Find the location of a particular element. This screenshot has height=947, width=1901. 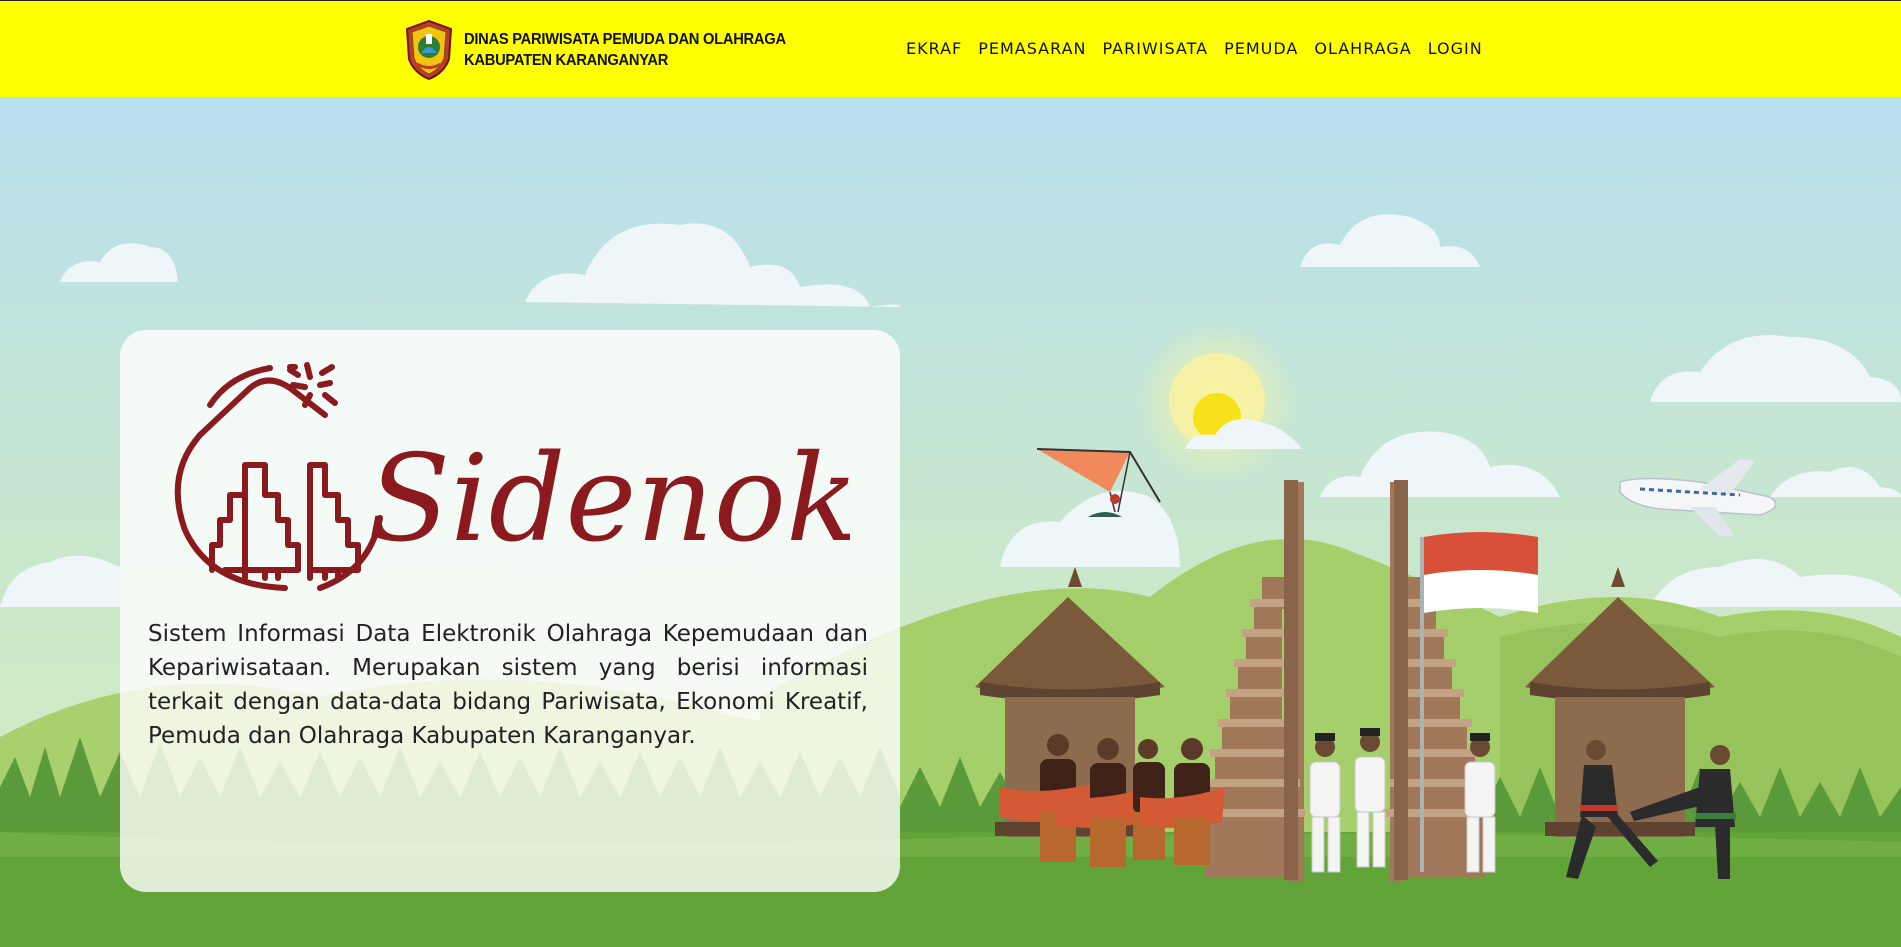

temple-gate-circle-icon is located at coordinates (278, 476).